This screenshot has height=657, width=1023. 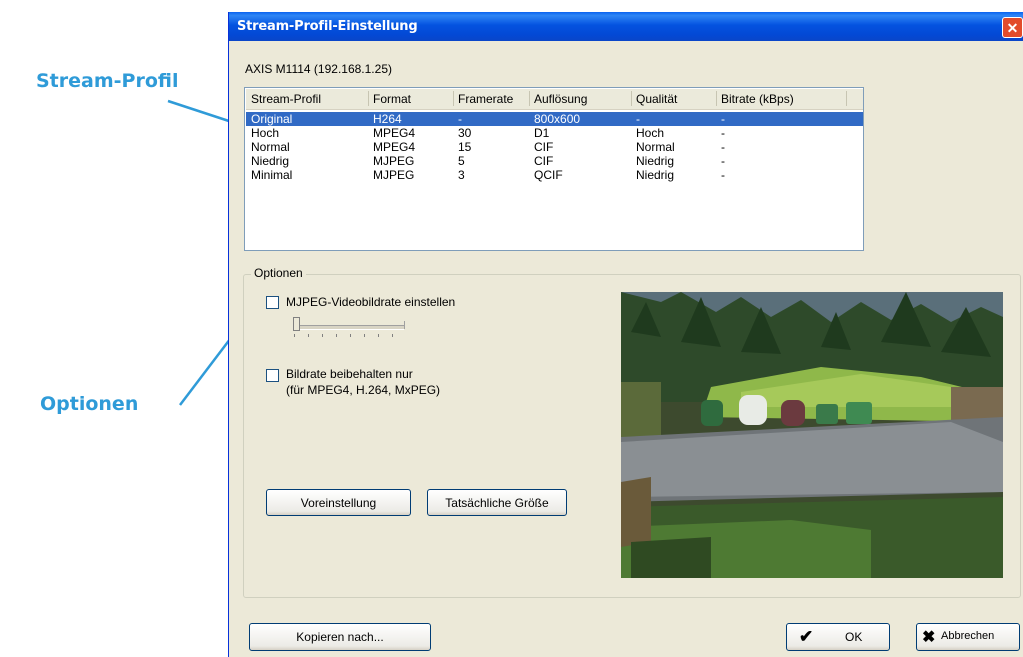 I want to click on cell-profile: Normal, so click(x=270, y=147).